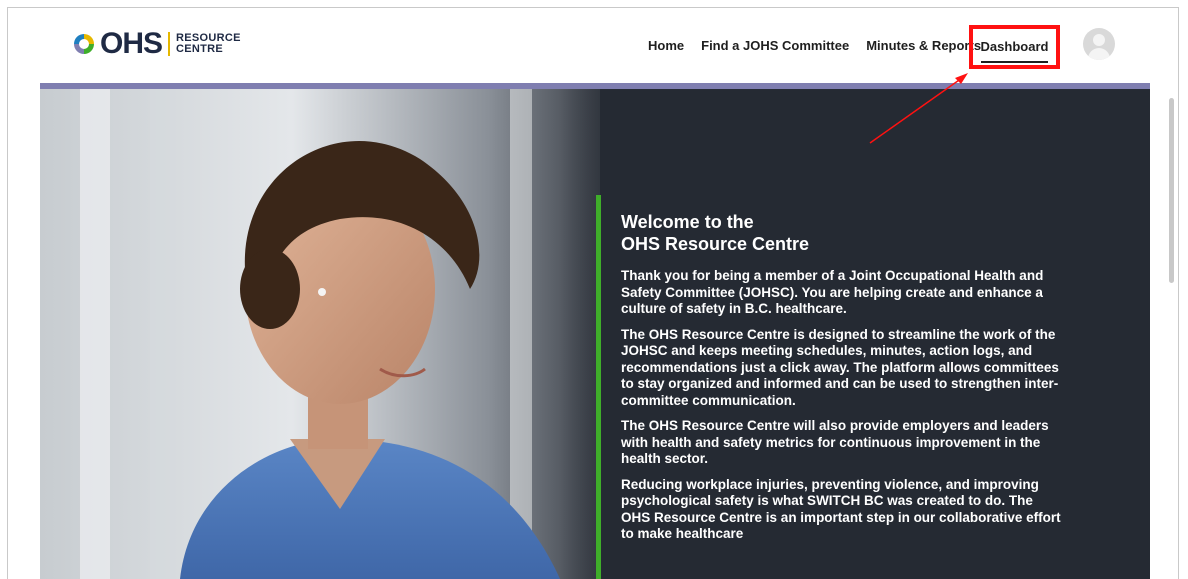 This screenshot has height=579, width=1188. I want to click on avatar-shoulders, so click(1099, 54).